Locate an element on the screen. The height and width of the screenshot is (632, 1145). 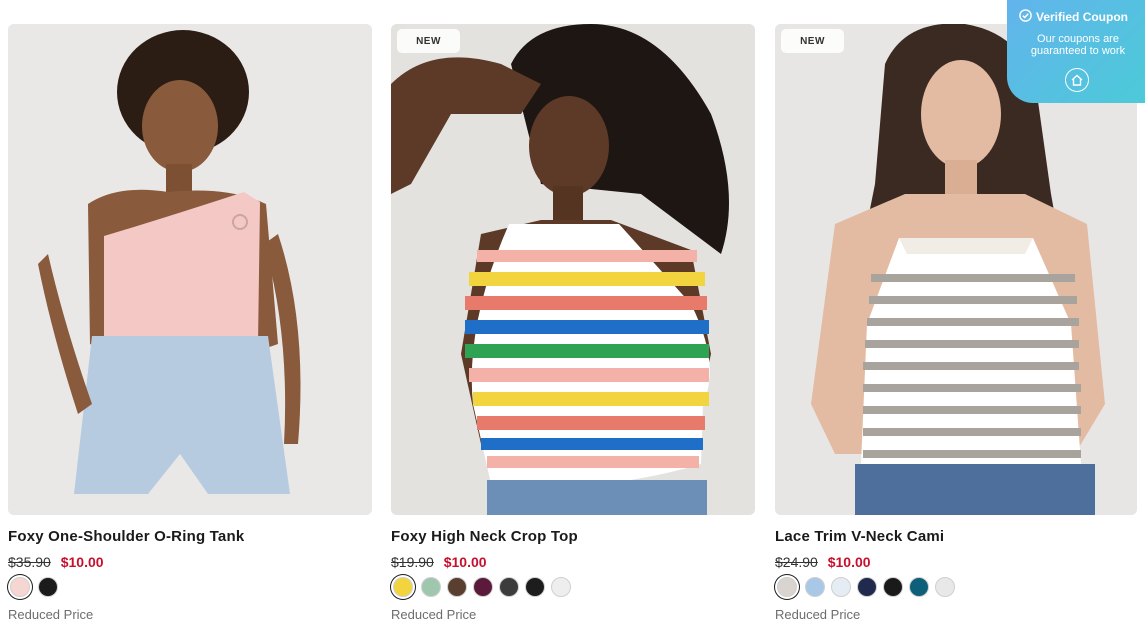
home-icon is located at coordinates (1077, 80).